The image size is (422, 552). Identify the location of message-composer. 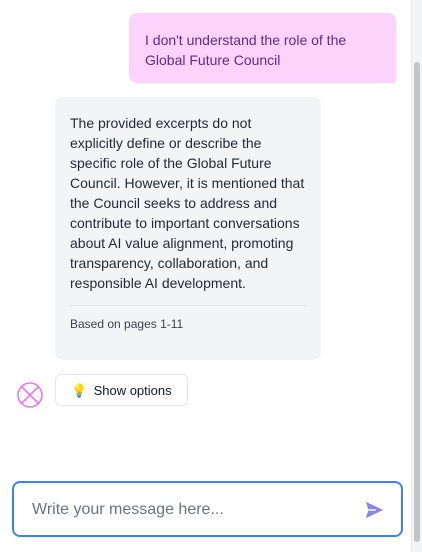
(207, 509).